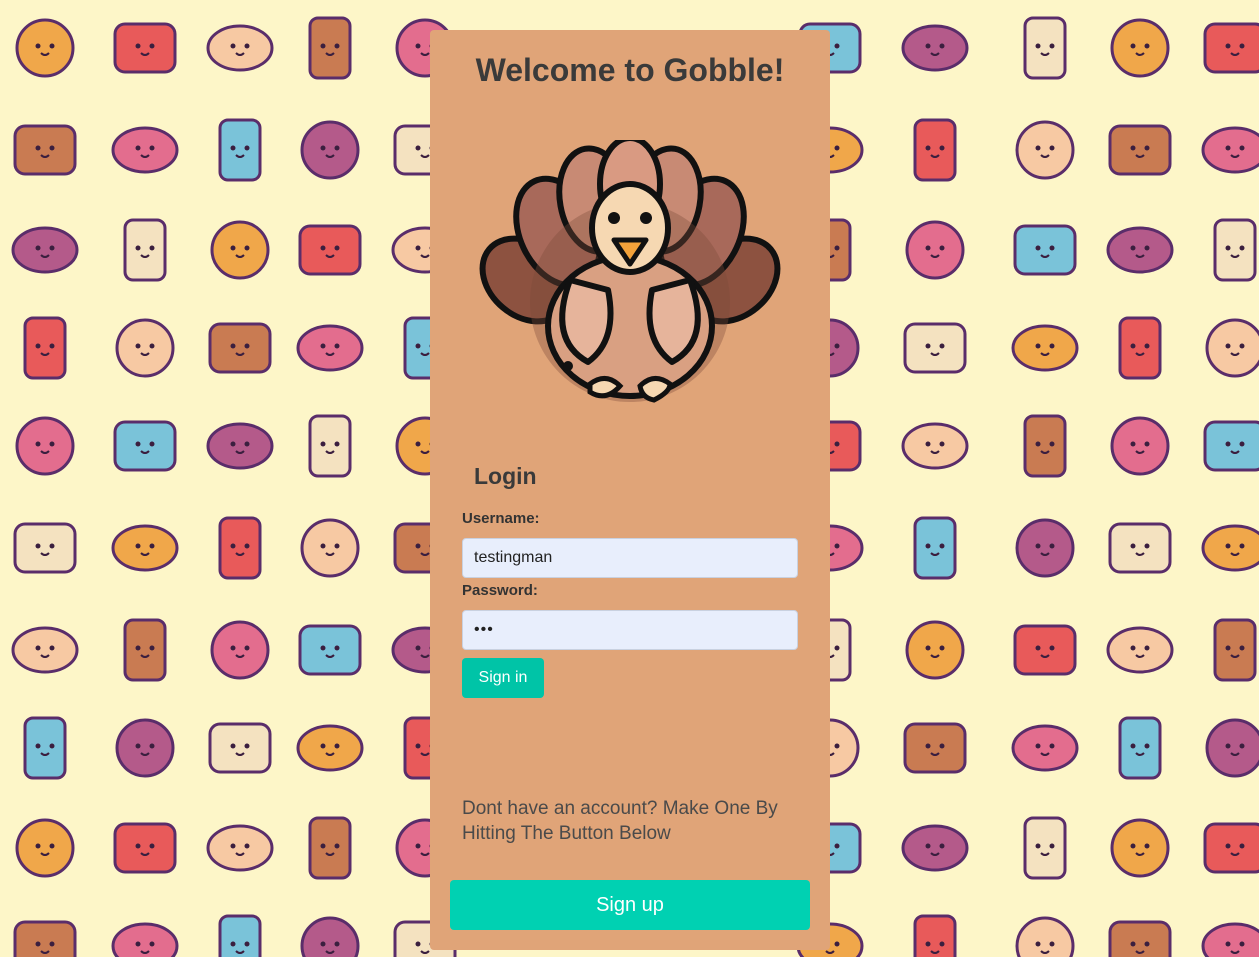 The width and height of the screenshot is (1259, 957). What do you see at coordinates (505, 476) in the screenshot?
I see `login-heading: Login` at bounding box center [505, 476].